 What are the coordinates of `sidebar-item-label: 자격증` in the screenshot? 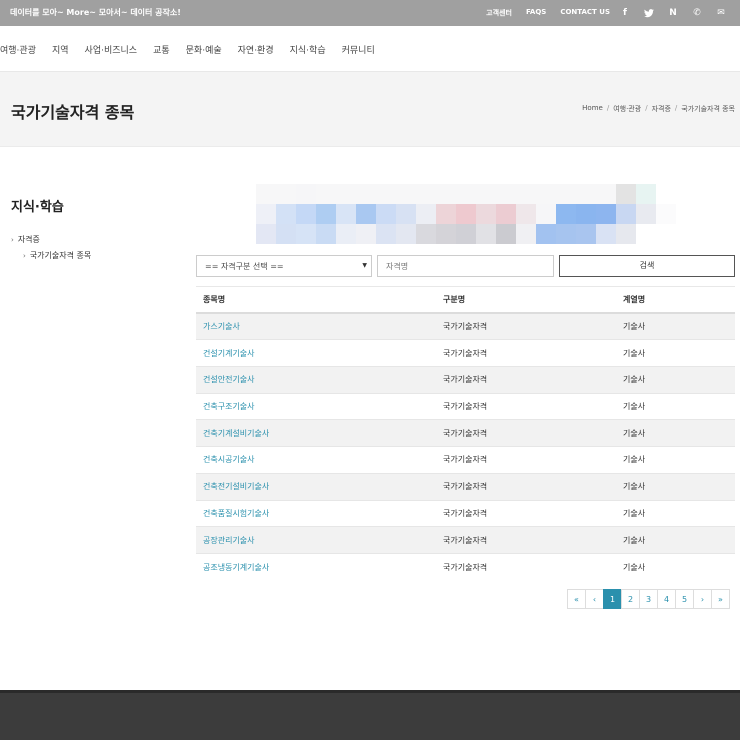 It's located at (28, 239).